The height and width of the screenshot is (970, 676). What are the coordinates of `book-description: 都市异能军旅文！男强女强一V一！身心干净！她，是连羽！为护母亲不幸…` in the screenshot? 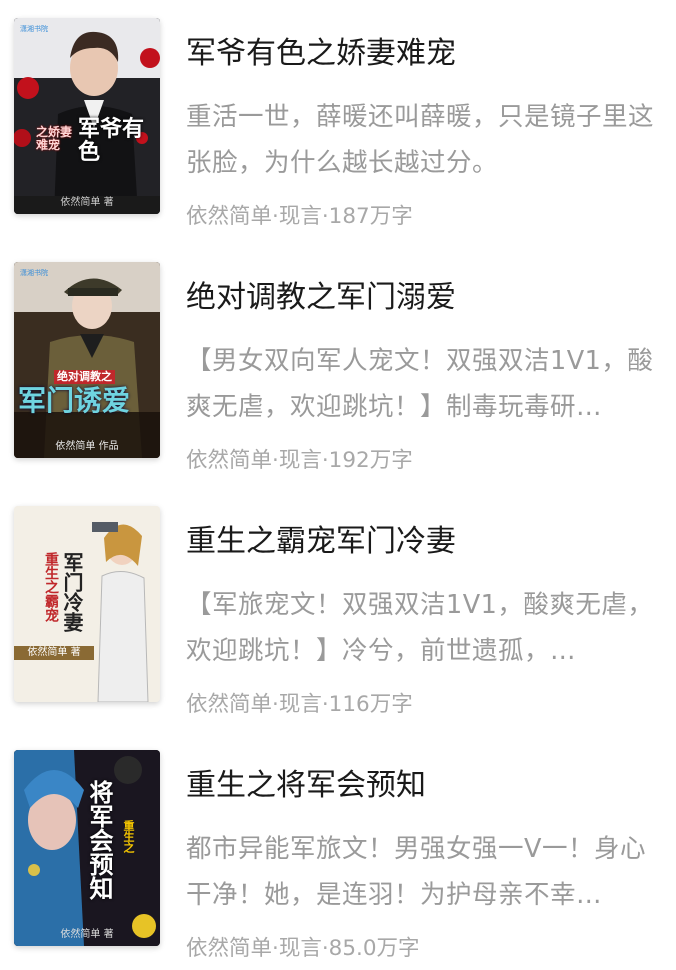 It's located at (416, 872).